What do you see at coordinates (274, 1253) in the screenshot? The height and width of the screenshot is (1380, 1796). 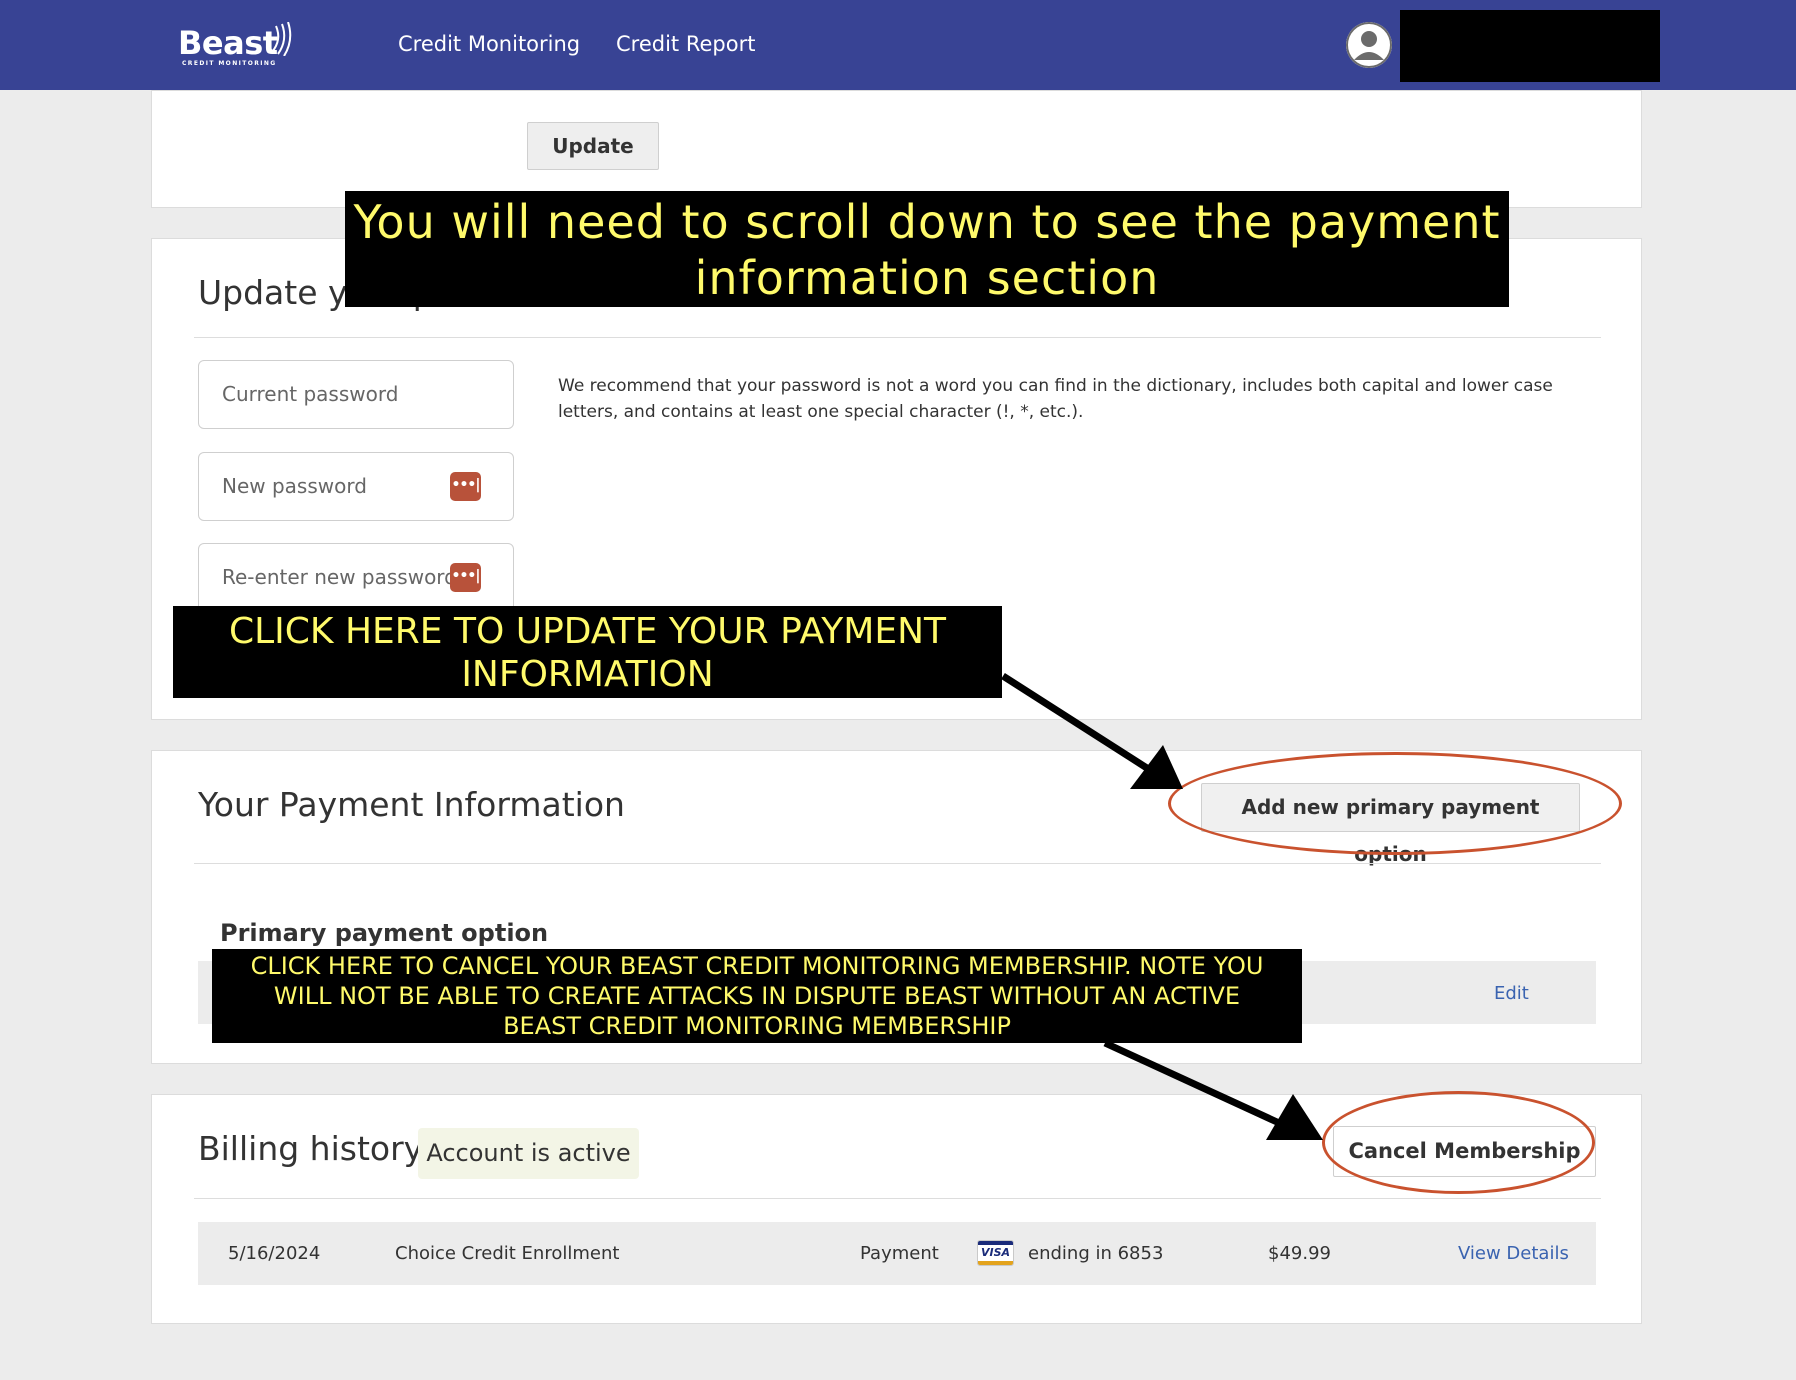 I see `billing-date: 5/16/2024` at bounding box center [274, 1253].